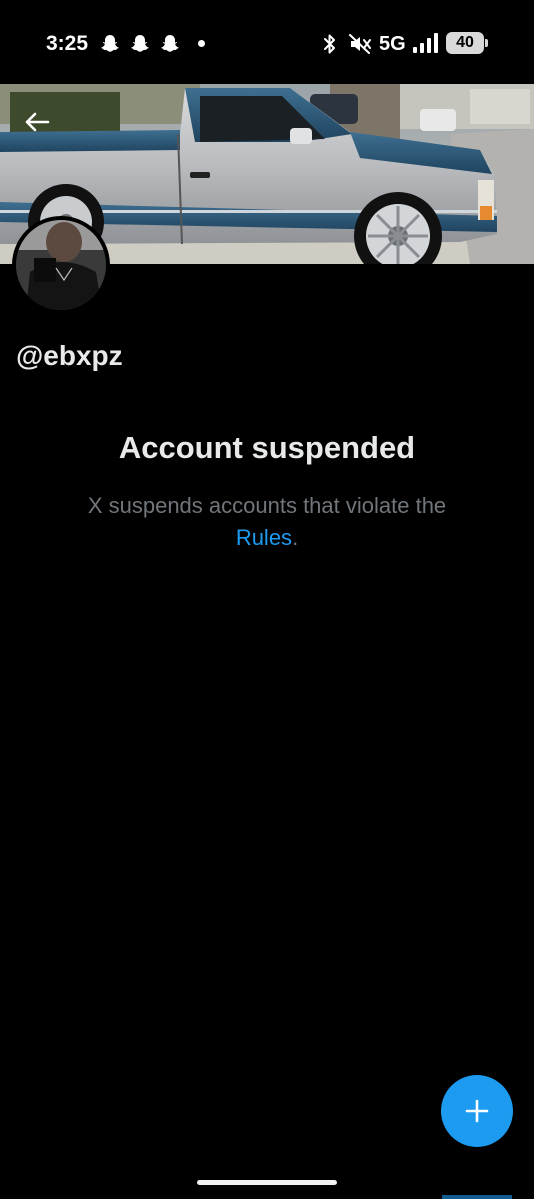  I want to click on status-time: 3:25, so click(67, 43).